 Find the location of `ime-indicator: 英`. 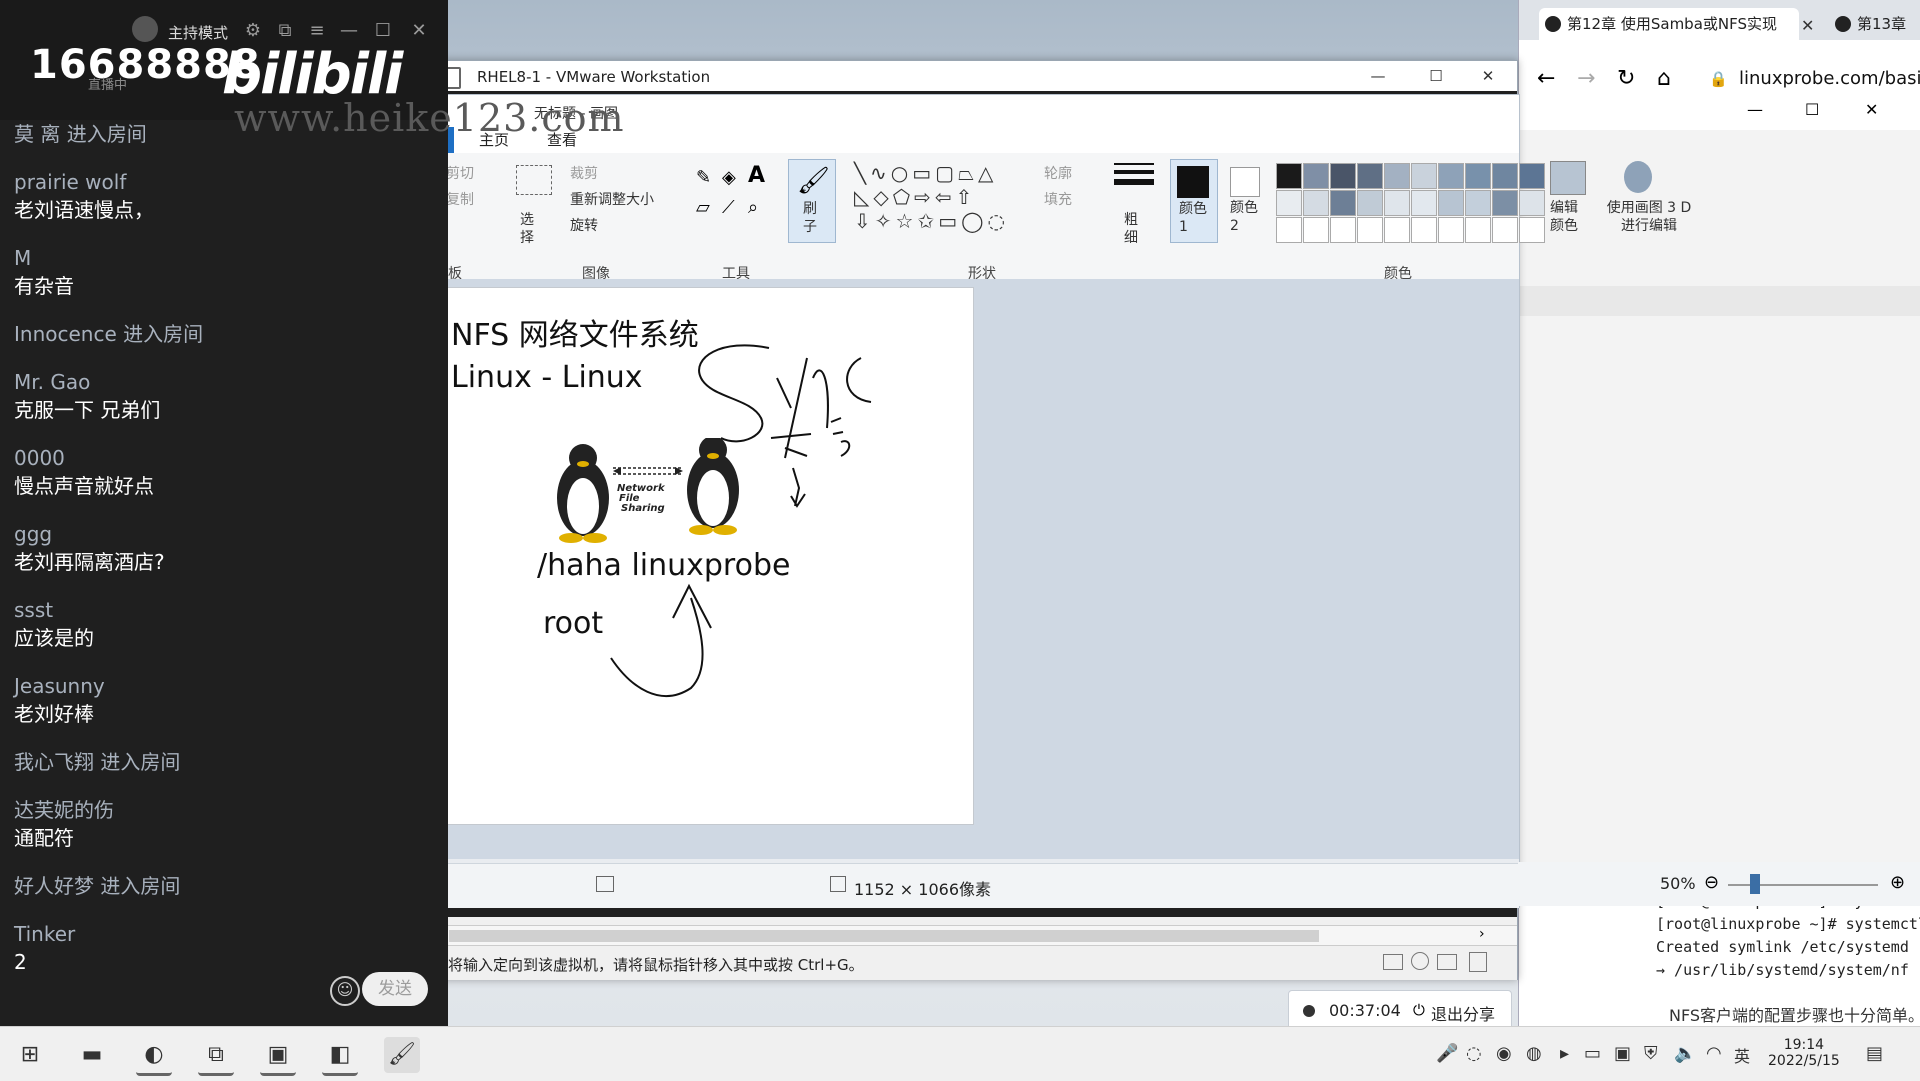

ime-indicator: 英 is located at coordinates (1742, 1055).